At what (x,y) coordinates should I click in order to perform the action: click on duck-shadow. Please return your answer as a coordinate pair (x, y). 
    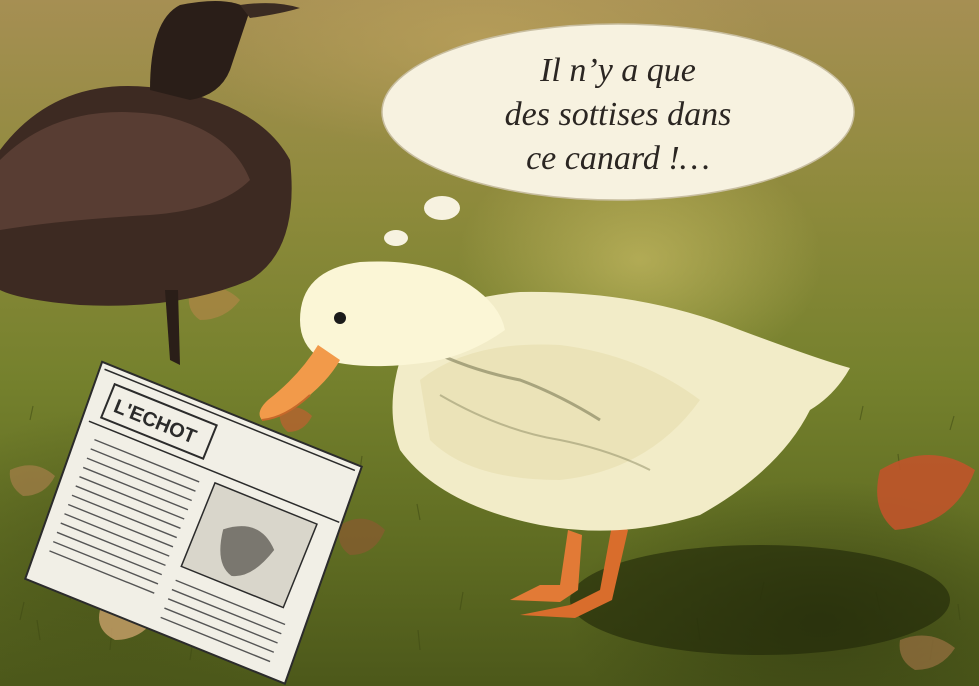
    Looking at the image, I should click on (760, 600).